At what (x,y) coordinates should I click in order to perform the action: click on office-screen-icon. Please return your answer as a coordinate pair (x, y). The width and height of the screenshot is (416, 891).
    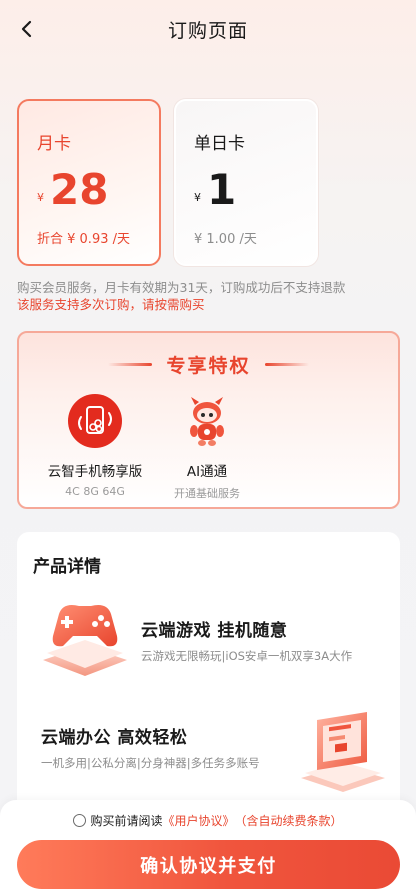
    Looking at the image, I should click on (343, 752).